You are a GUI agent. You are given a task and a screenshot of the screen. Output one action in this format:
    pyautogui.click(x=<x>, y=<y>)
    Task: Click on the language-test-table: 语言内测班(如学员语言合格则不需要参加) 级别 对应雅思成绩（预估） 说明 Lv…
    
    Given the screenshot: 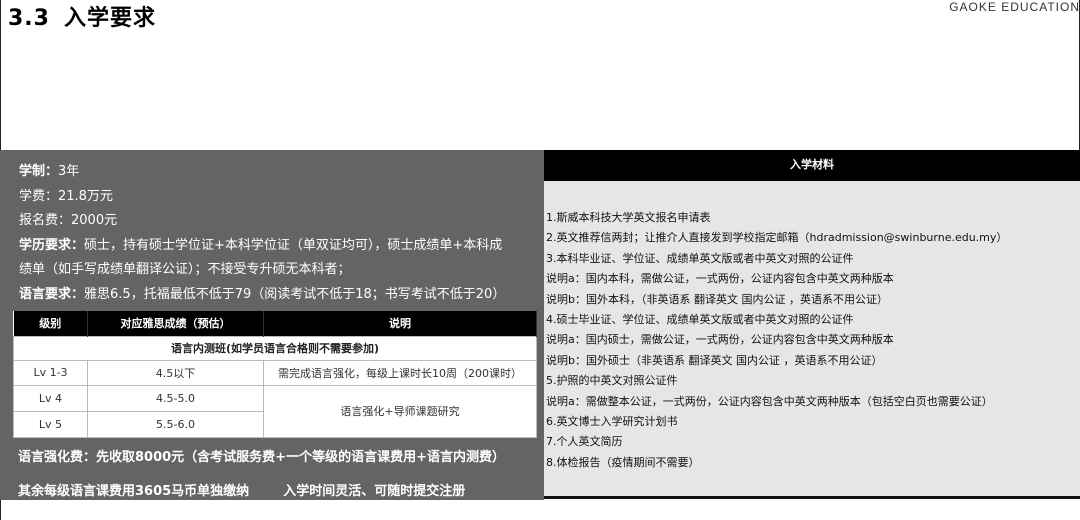 What is the action you would take?
    pyautogui.click(x=275, y=374)
    